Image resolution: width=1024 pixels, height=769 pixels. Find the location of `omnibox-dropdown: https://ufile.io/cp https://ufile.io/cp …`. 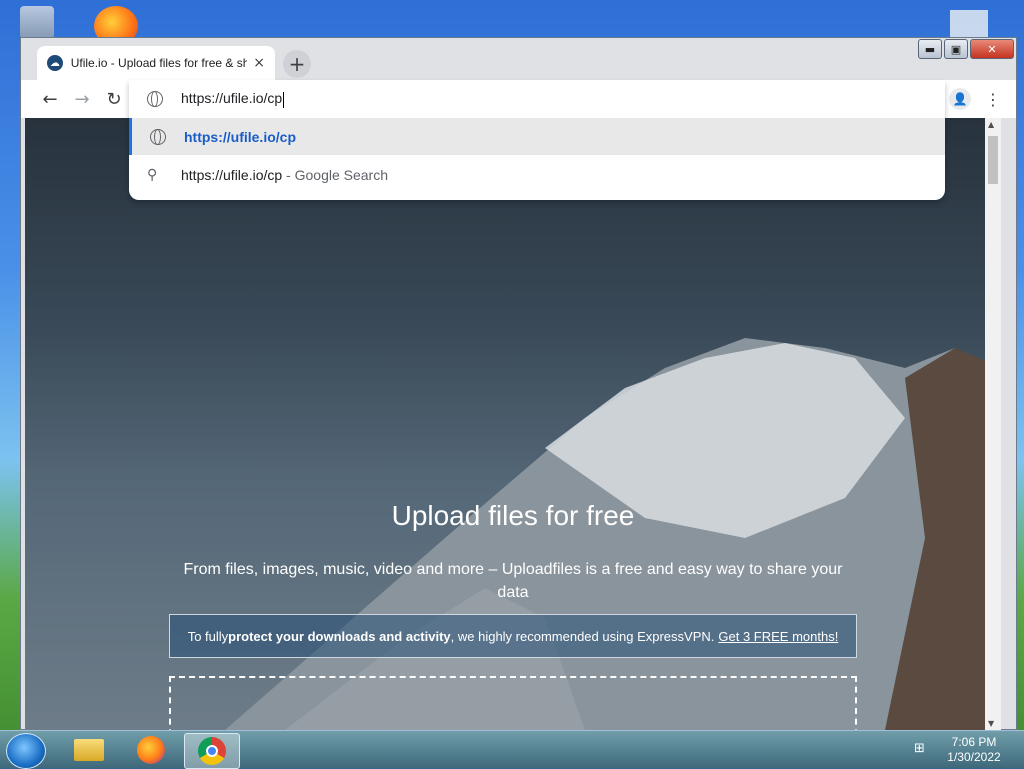

omnibox-dropdown: https://ufile.io/cp https://ufile.io/cp … is located at coordinates (537, 140).